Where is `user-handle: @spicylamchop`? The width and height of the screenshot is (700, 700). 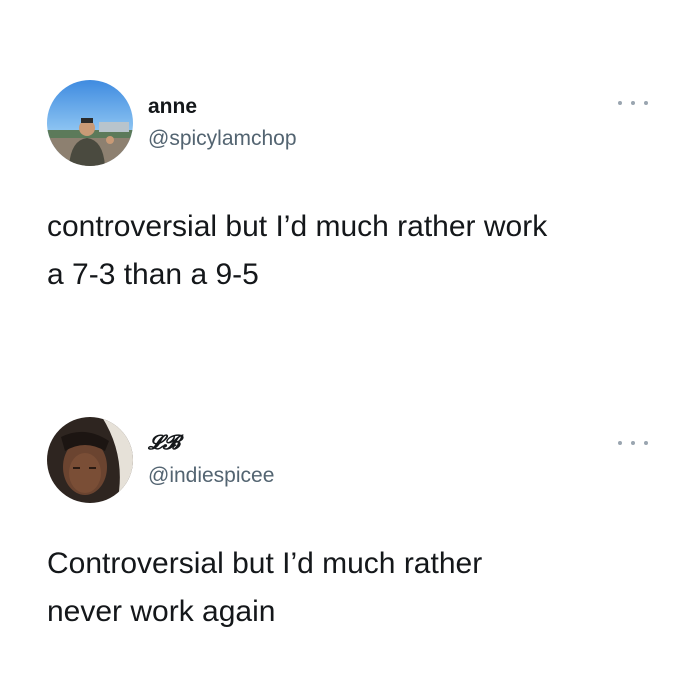 user-handle: @spicylamchop is located at coordinates (222, 139).